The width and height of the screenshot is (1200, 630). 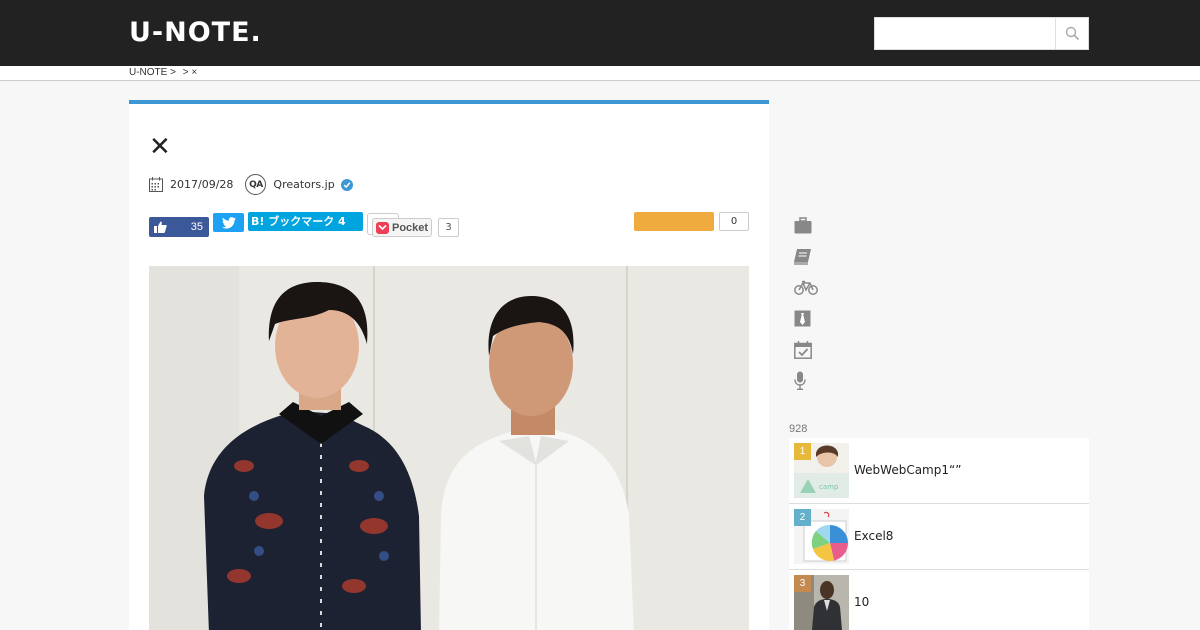 I want to click on thumbs-up-icon, so click(x=160, y=227).